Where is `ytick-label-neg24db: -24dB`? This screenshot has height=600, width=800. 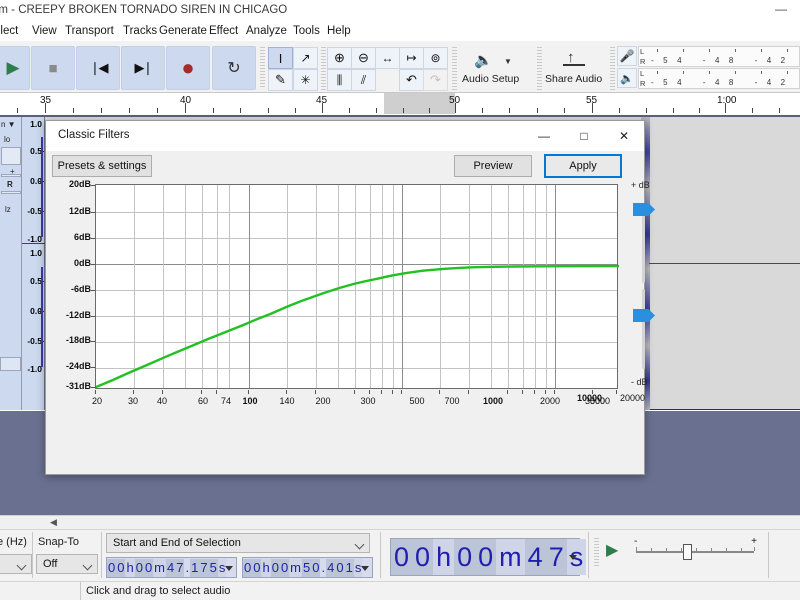 ytick-label-neg24db: -24dB is located at coordinates (78, 366).